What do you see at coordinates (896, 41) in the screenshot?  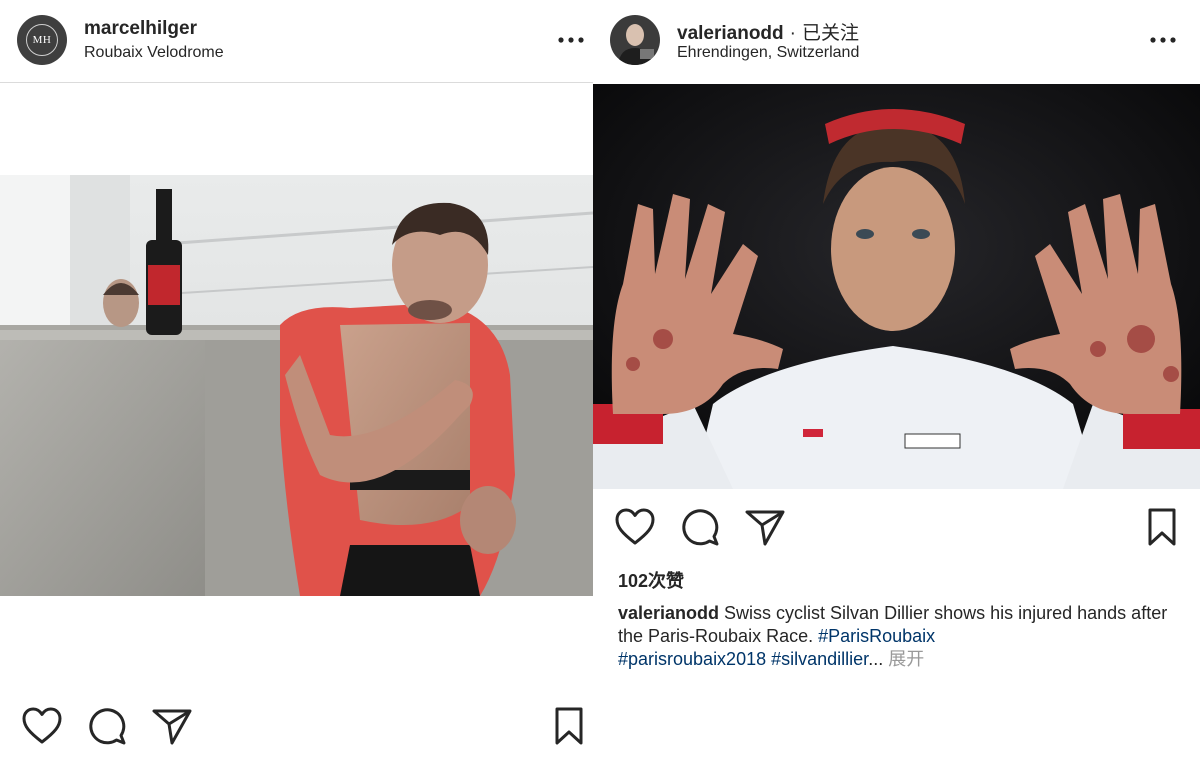 I see `post-header: valerianodd · 已关注 Ehrendingen, Switzerland` at bounding box center [896, 41].